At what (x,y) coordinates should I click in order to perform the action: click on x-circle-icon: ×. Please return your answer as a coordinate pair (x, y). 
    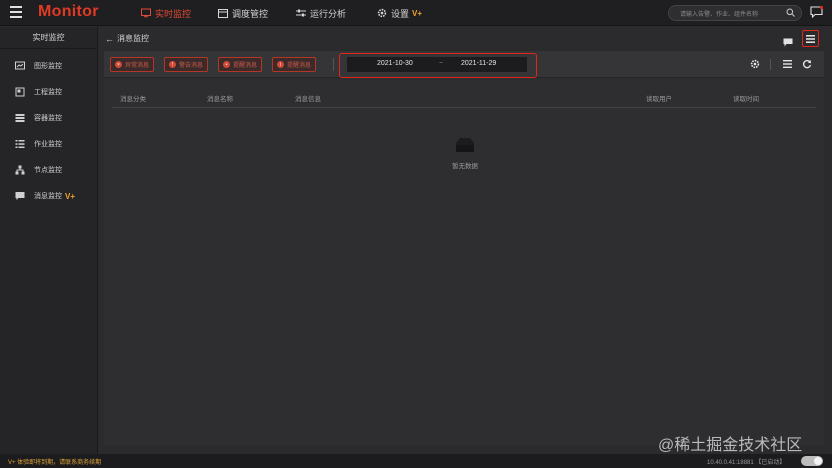
    Looking at the image, I should click on (118, 64).